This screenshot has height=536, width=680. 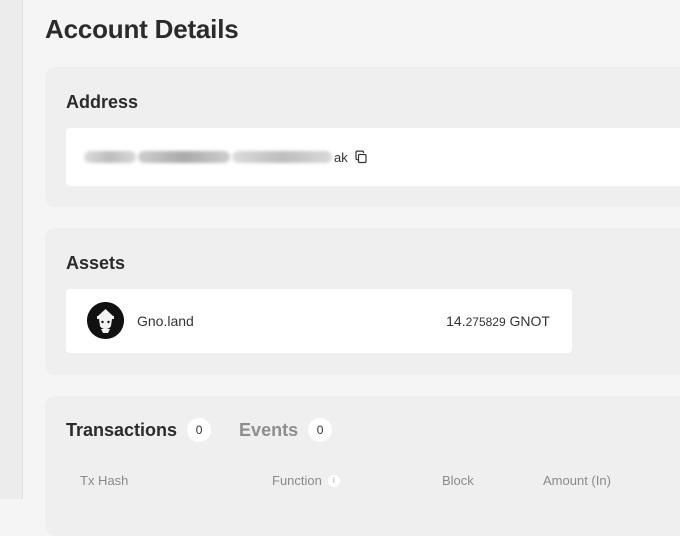 What do you see at coordinates (456, 321) in the screenshot?
I see `asset-amount-int: 14.` at bounding box center [456, 321].